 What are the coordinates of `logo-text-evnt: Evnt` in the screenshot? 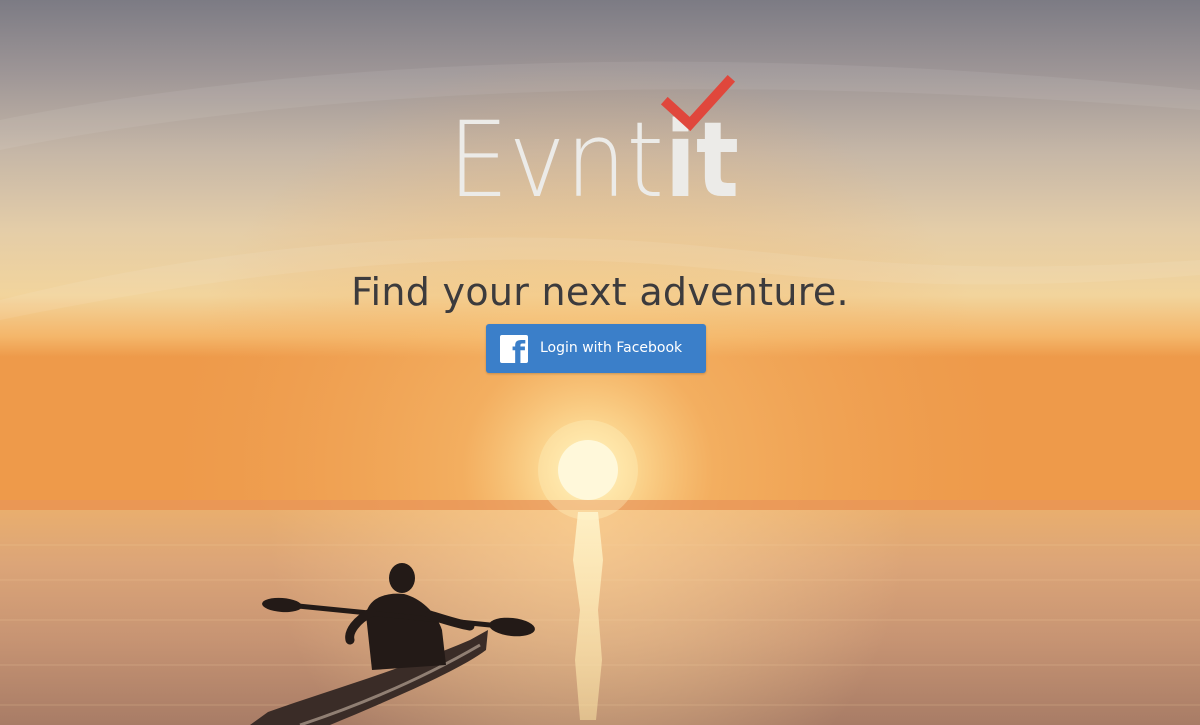 It's located at (556, 160).